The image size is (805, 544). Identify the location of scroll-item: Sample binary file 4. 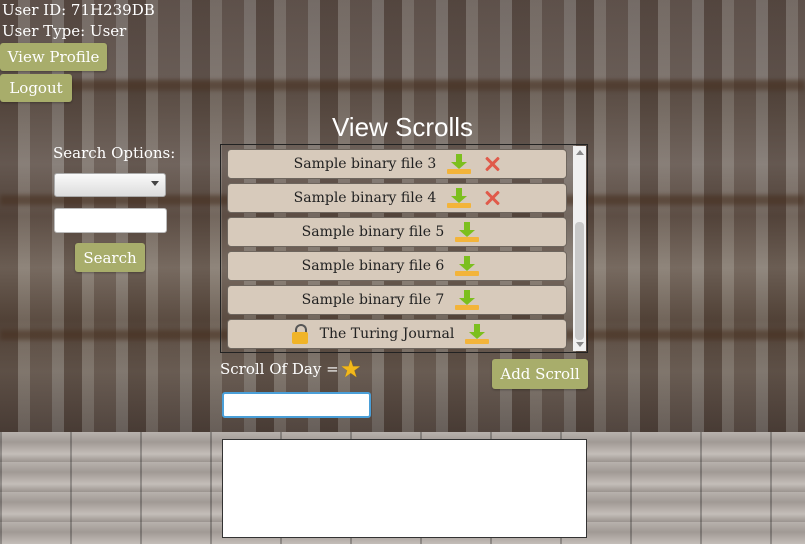
(397, 198).